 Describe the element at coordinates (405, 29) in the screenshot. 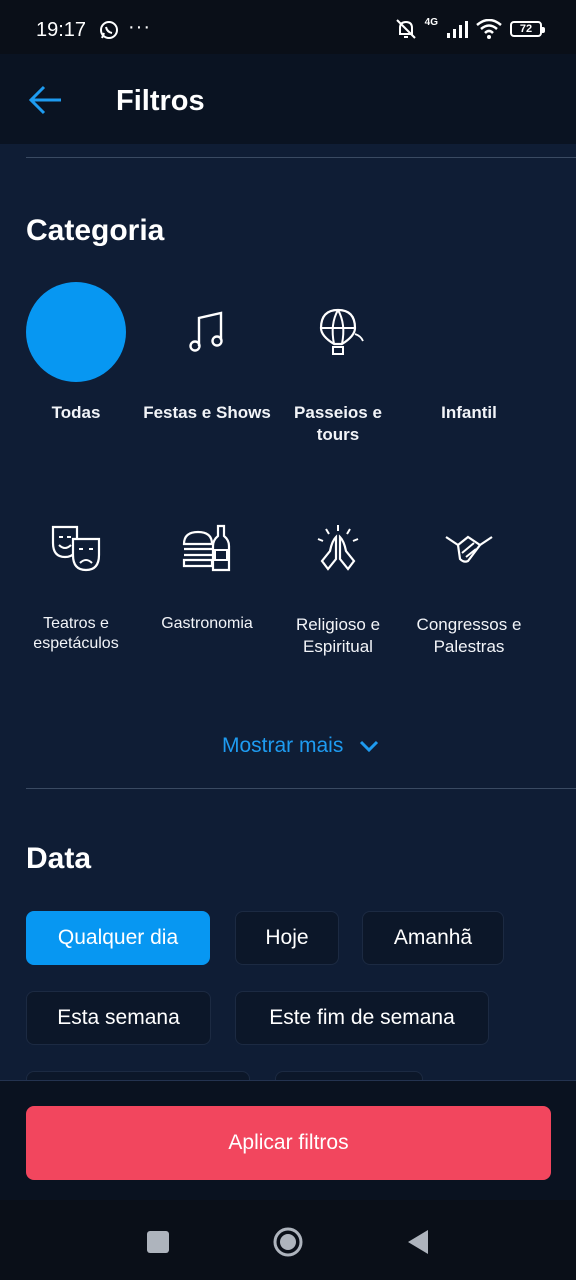

I see `bell-muted-icon` at that location.